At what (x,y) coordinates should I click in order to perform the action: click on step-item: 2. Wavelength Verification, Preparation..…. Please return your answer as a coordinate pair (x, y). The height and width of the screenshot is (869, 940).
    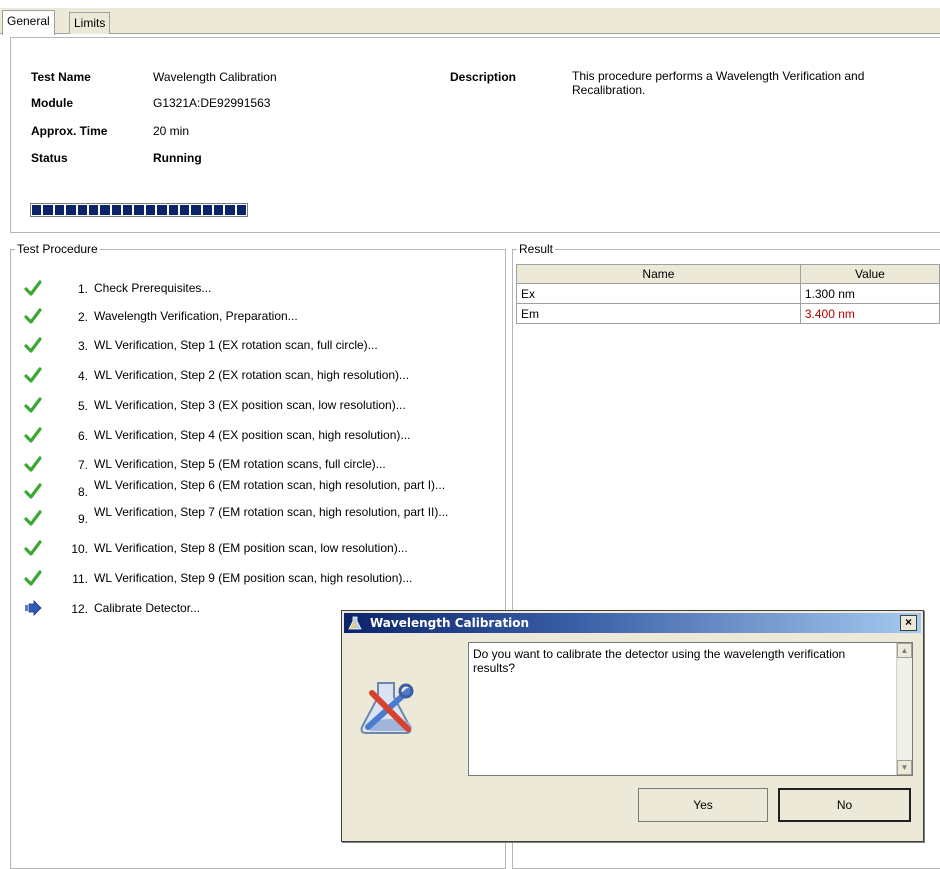
    Looking at the image, I should click on (259, 318).